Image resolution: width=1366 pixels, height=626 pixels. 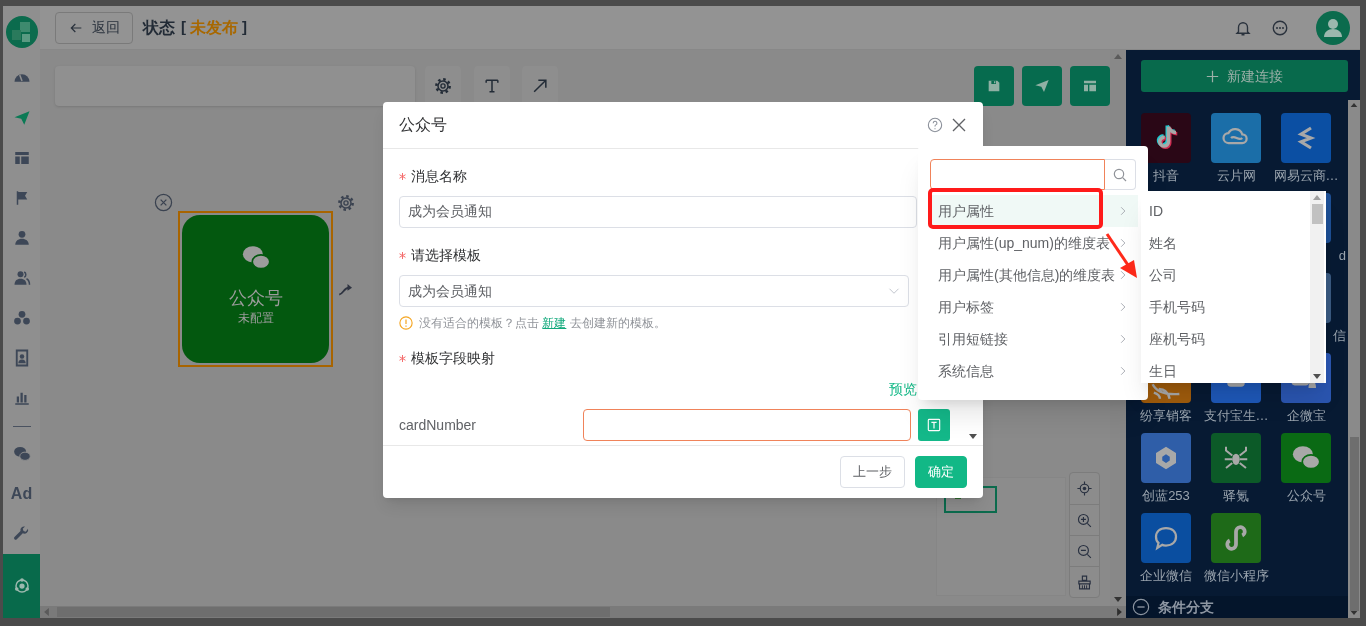 I want to click on connector-label: 企微宝, so click(x=1306, y=416).